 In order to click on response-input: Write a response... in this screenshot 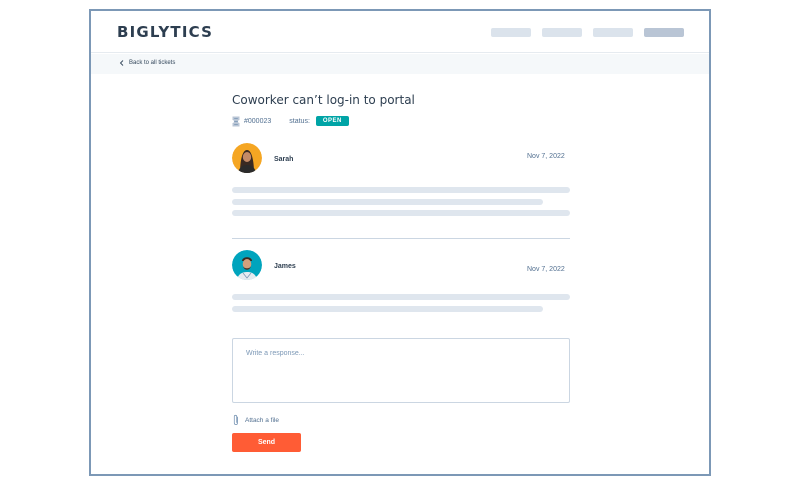, I will do `click(401, 370)`.